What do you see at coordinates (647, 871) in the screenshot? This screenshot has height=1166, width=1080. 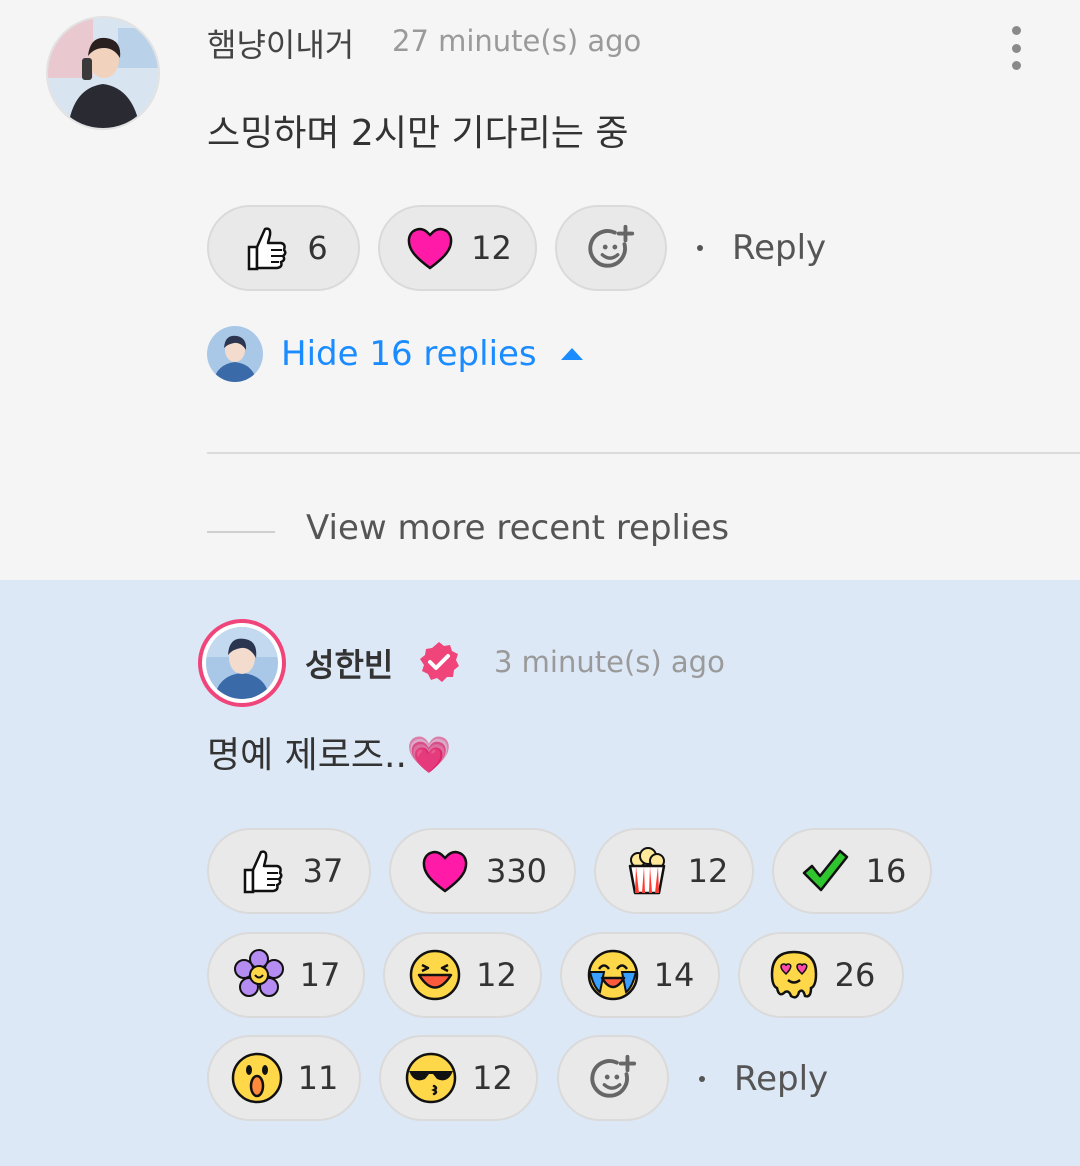 I see `popcorn-icon` at bounding box center [647, 871].